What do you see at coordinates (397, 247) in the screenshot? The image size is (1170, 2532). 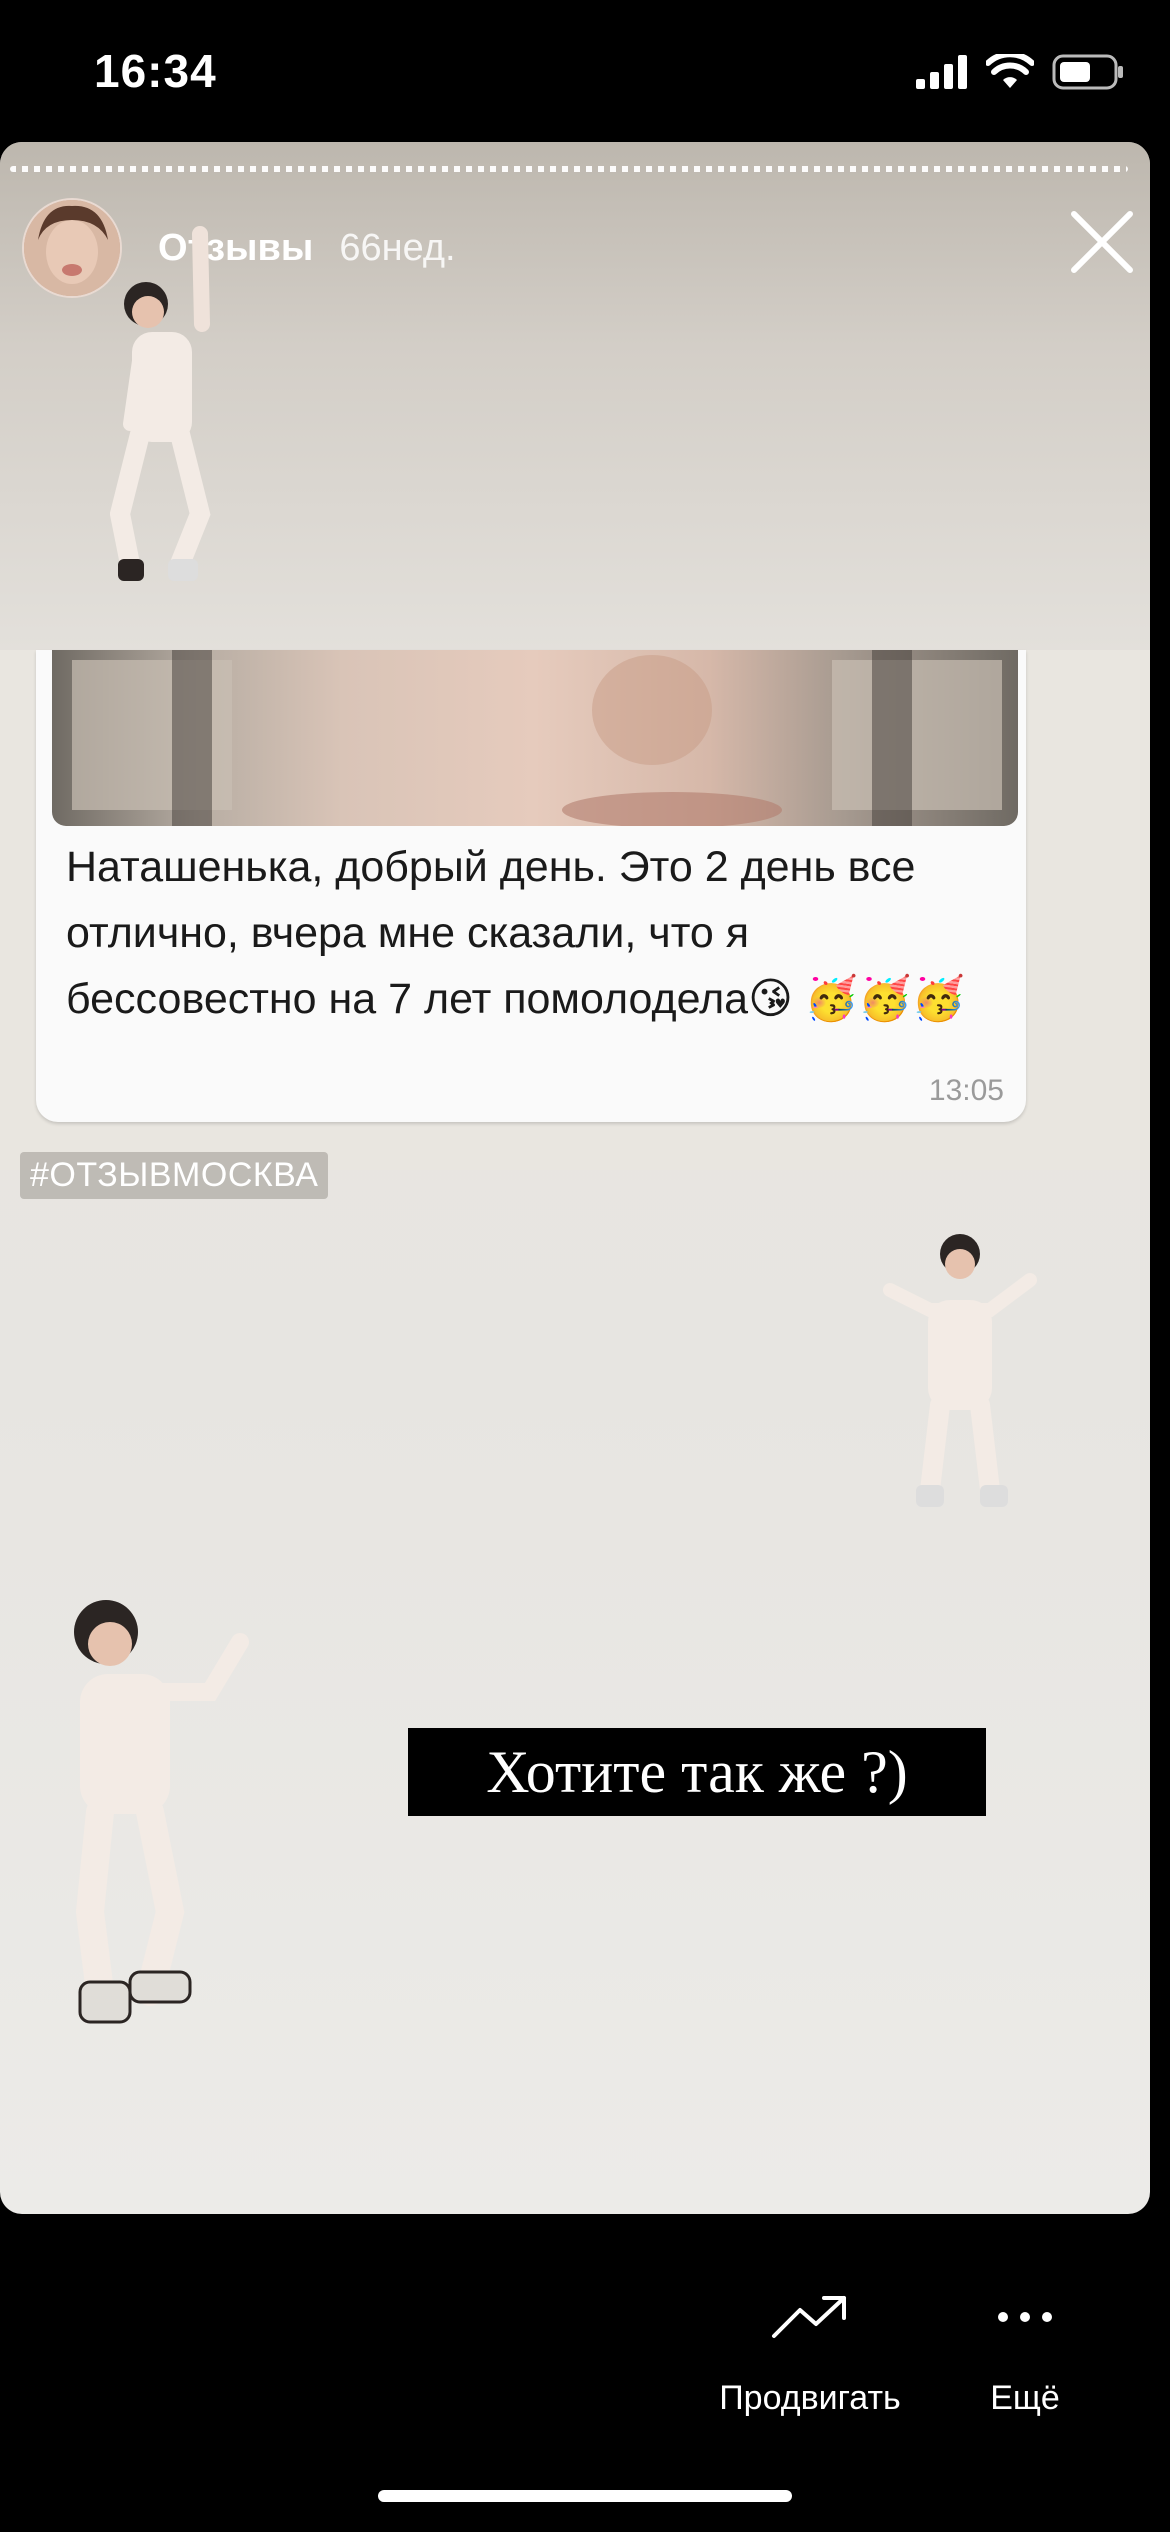 I see `story-age: 66нед.` at bounding box center [397, 247].